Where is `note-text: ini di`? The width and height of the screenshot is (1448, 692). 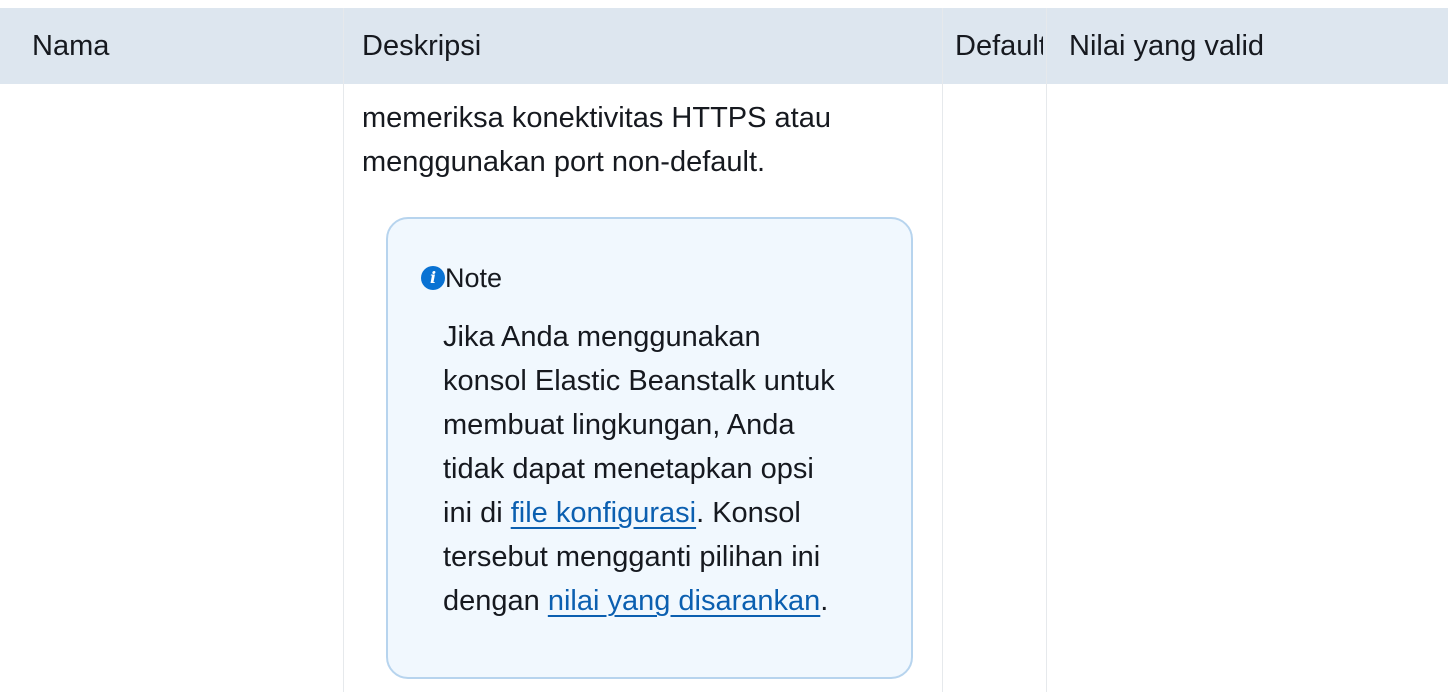
note-text: ini di is located at coordinates (477, 513).